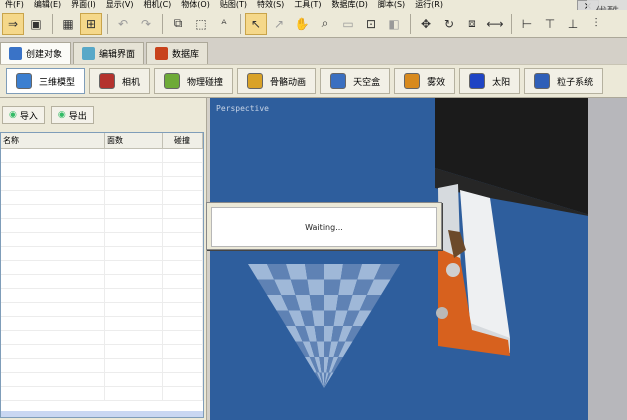 Image resolution: width=627 pixels, height=420 pixels. Describe the element at coordinates (425, 81) in the screenshot. I see `object-tab-5: 雾效` at that location.